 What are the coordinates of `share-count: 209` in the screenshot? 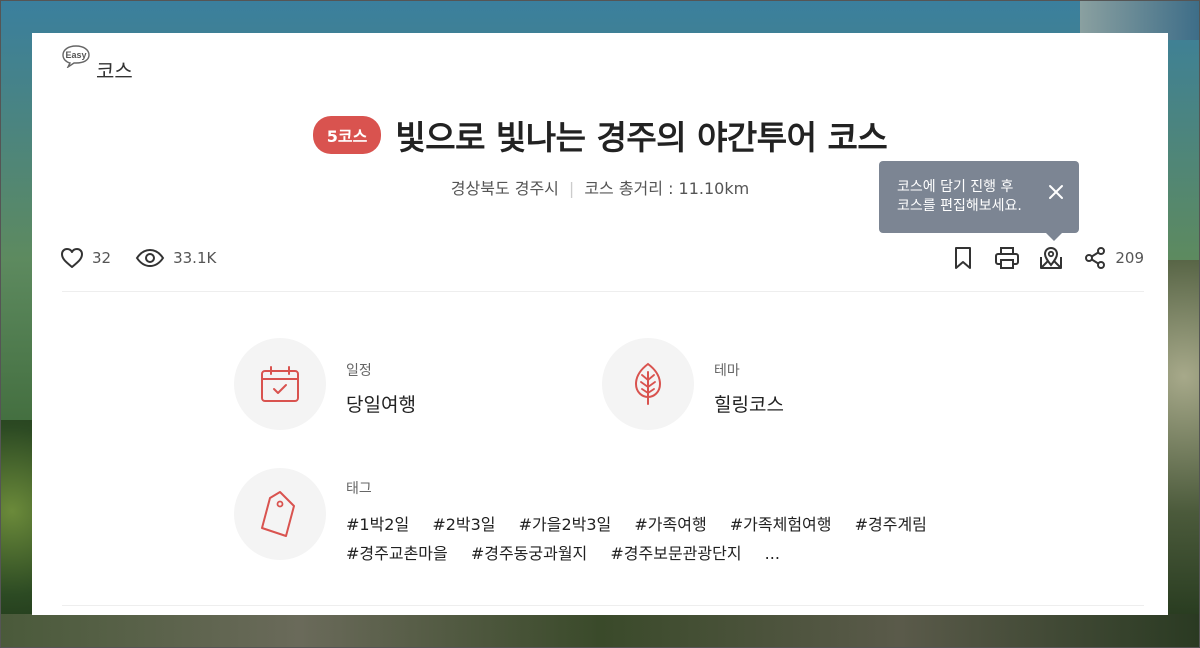 It's located at (1129, 258).